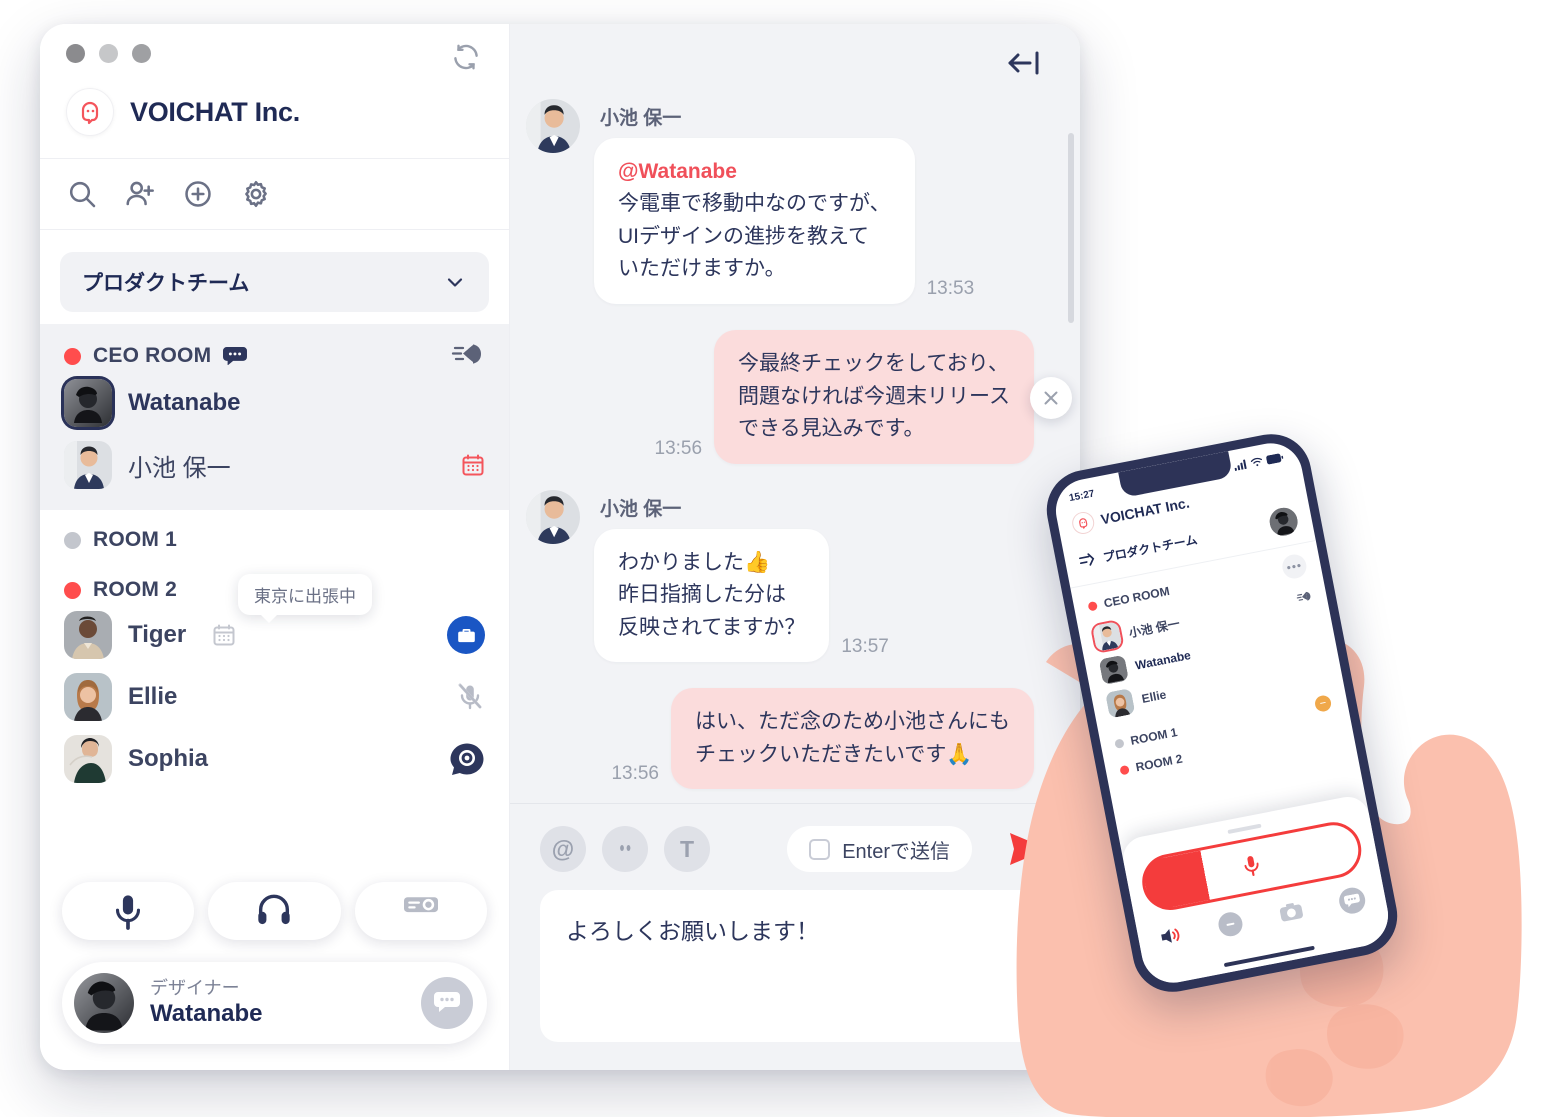 This screenshot has width=1545, height=1117. I want to click on record-camera-icon, so click(467, 759).